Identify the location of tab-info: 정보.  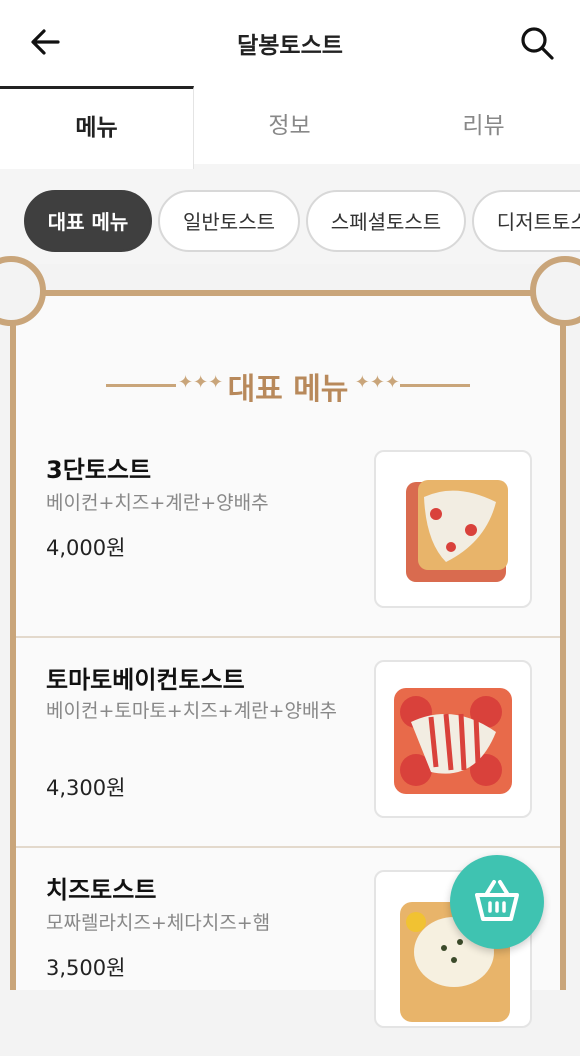
(289, 125).